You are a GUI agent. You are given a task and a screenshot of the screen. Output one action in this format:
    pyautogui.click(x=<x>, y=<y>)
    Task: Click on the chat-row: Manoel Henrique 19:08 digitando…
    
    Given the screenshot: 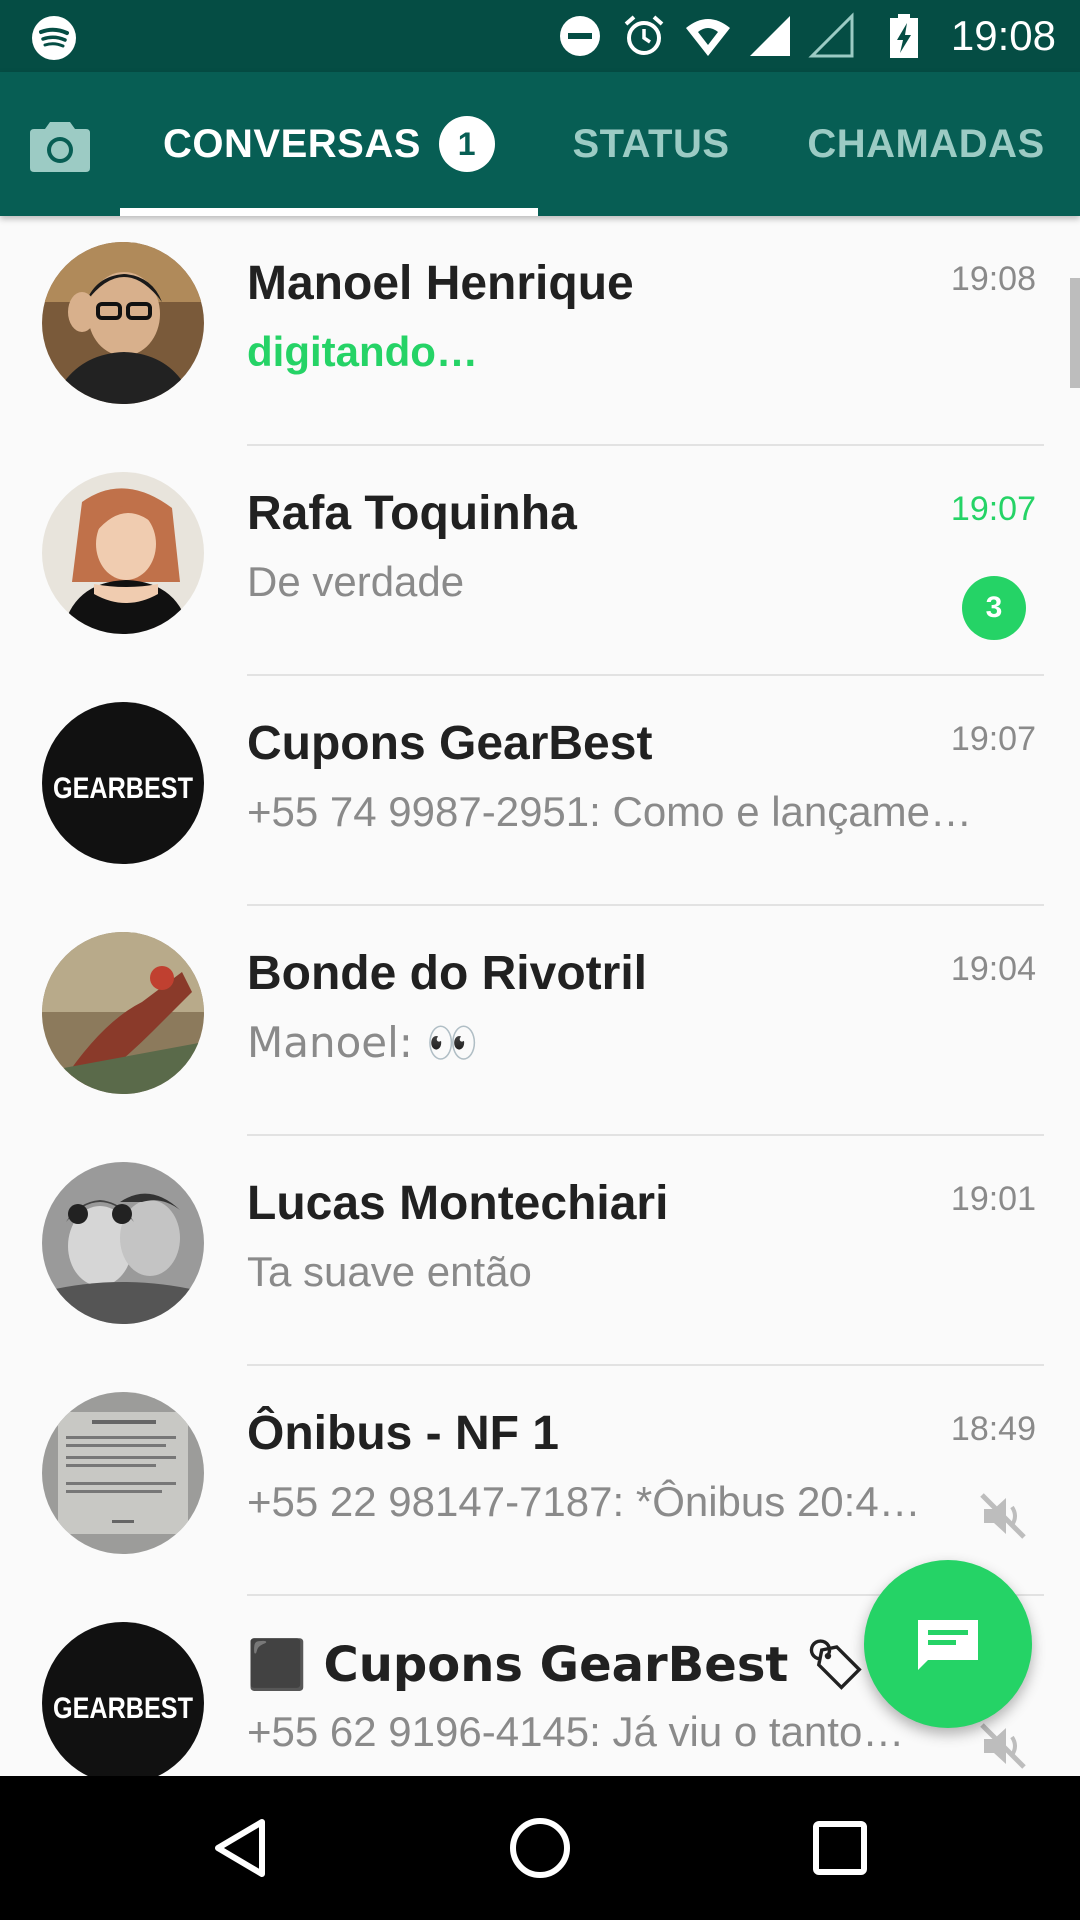 What is the action you would take?
    pyautogui.click(x=540, y=331)
    